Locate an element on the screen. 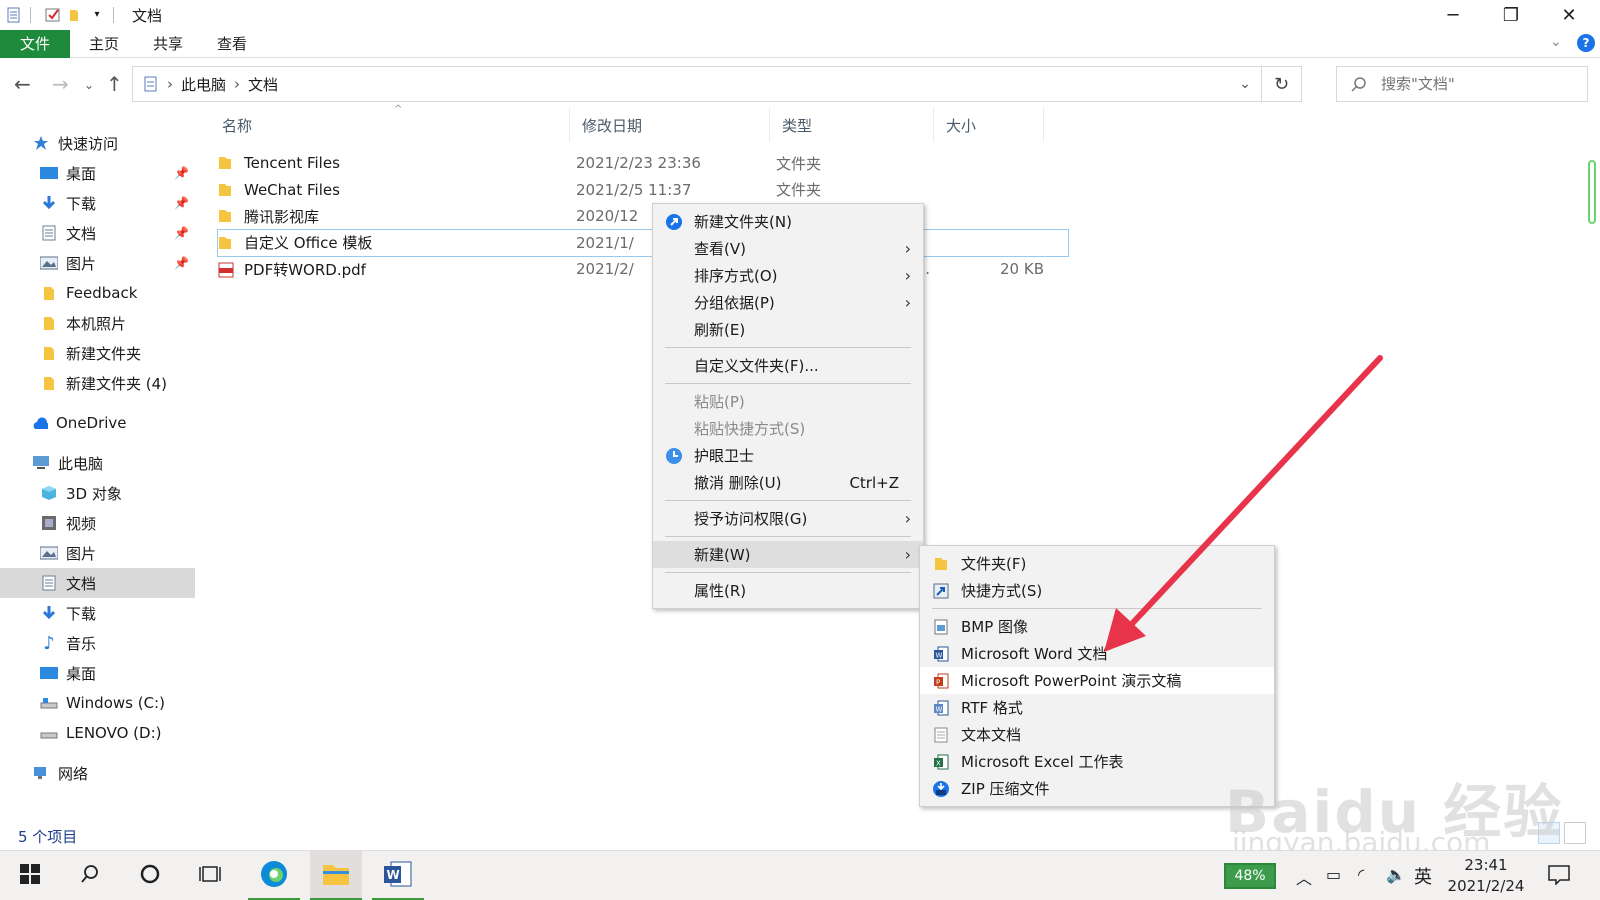 The image size is (1600, 900). properties-icon is located at coordinates (53, 15).